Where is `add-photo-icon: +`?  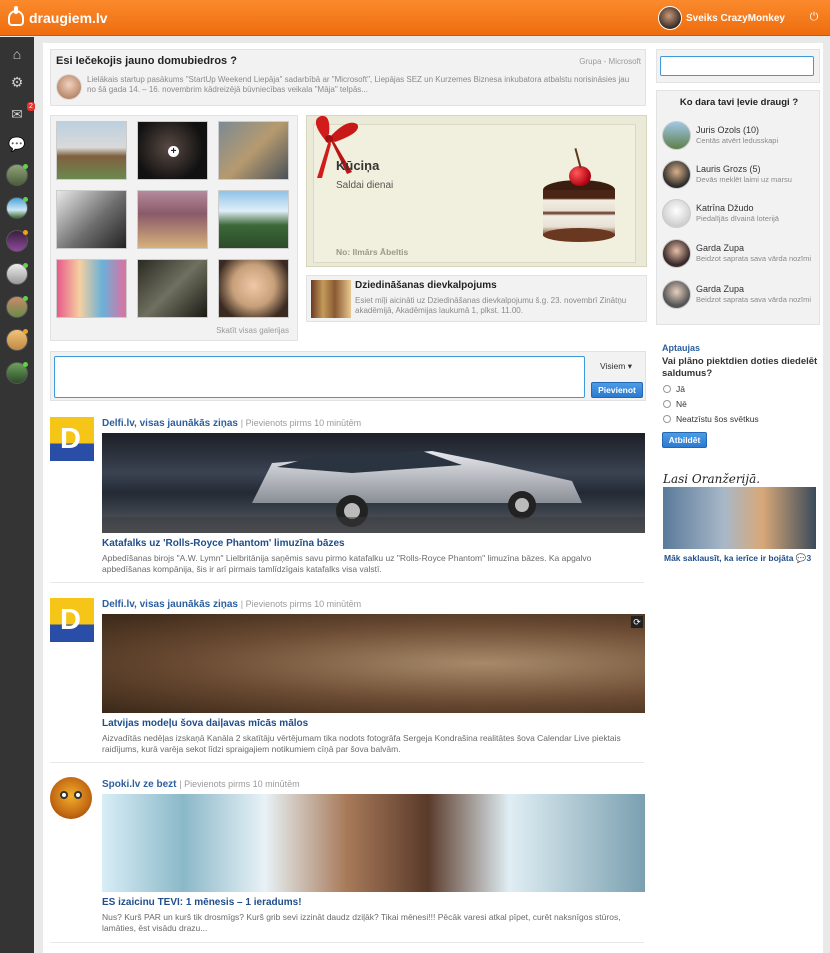 add-photo-icon: + is located at coordinates (173, 151).